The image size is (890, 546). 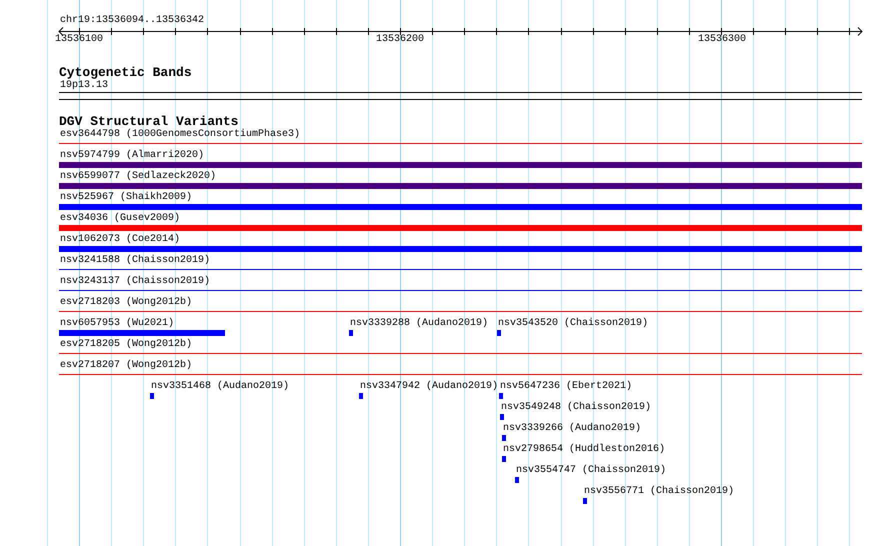 What do you see at coordinates (132, 156) in the screenshot?
I see `variant-label: nsv5974799 (Almarri2020)` at bounding box center [132, 156].